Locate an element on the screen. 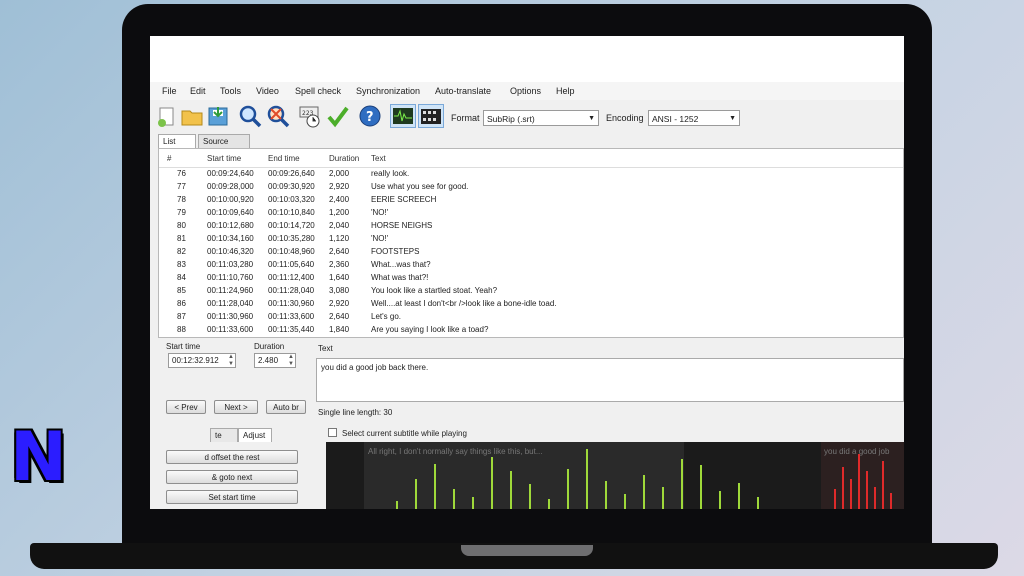 The width and height of the screenshot is (1024, 576). save-icon is located at coordinates (218, 116).